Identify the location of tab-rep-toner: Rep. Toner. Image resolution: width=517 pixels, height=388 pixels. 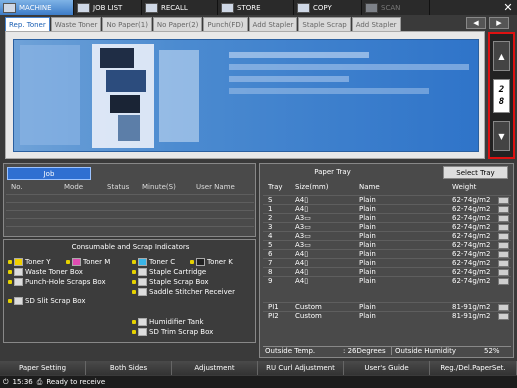
(27, 24).